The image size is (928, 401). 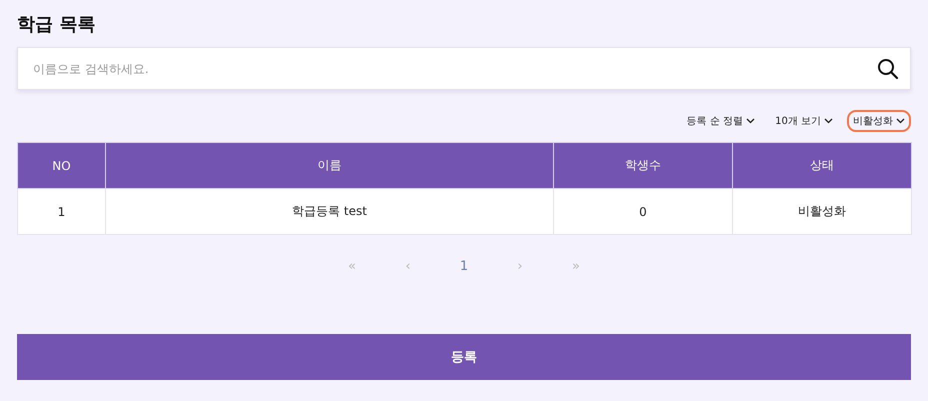 What do you see at coordinates (822, 165) in the screenshot?
I see `column-header: 상태` at bounding box center [822, 165].